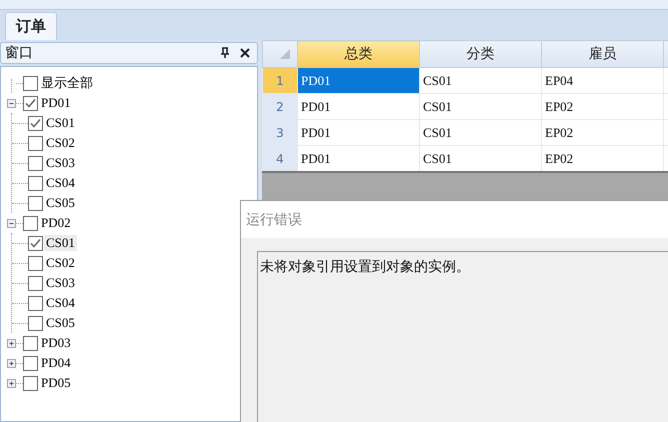 This screenshot has height=422, width=668. I want to click on tree-item-label: PD03, so click(56, 343).